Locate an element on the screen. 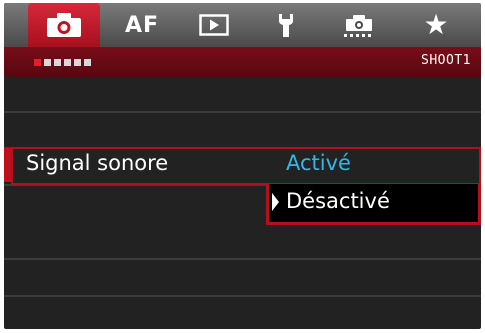 This screenshot has height=333, width=485. setting-name: Signal sonore is located at coordinates (97, 163).